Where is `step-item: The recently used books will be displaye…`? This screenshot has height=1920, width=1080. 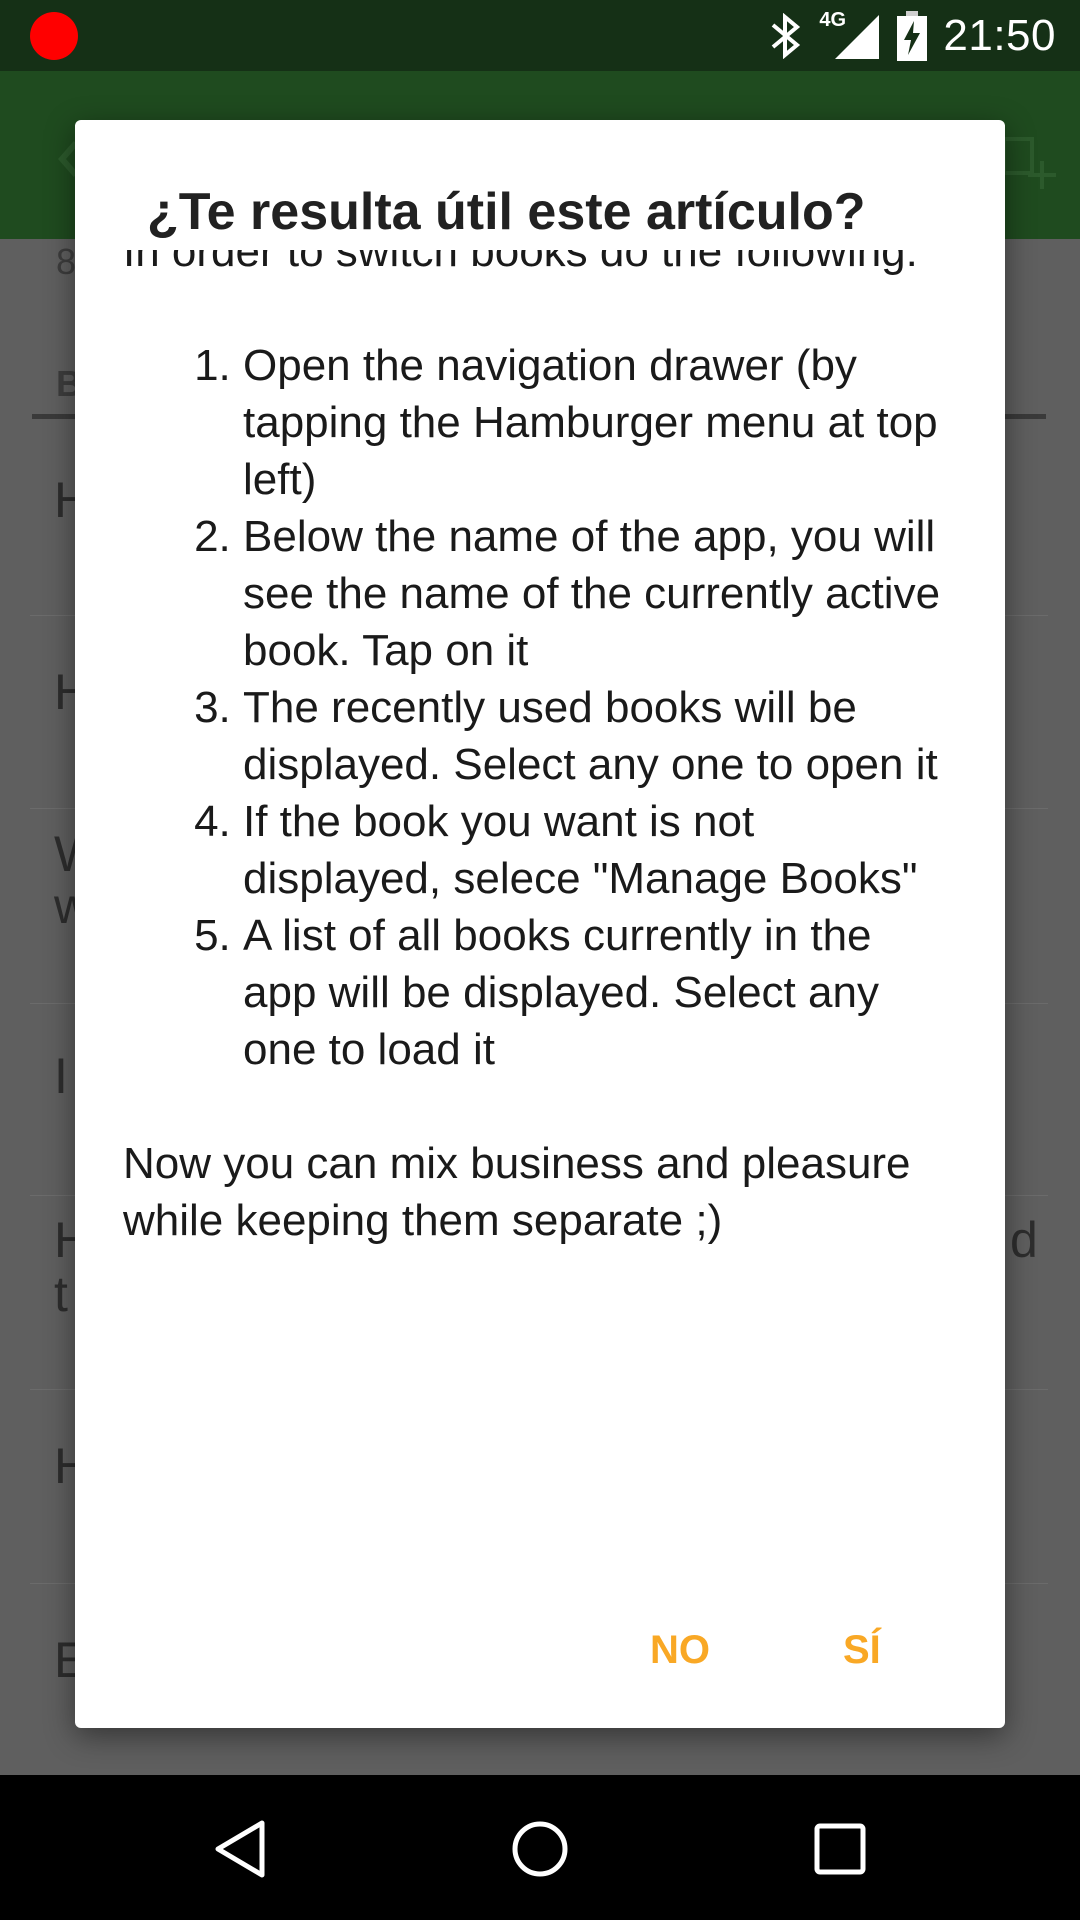 step-item: The recently used books will be displaye… is located at coordinates (593, 736).